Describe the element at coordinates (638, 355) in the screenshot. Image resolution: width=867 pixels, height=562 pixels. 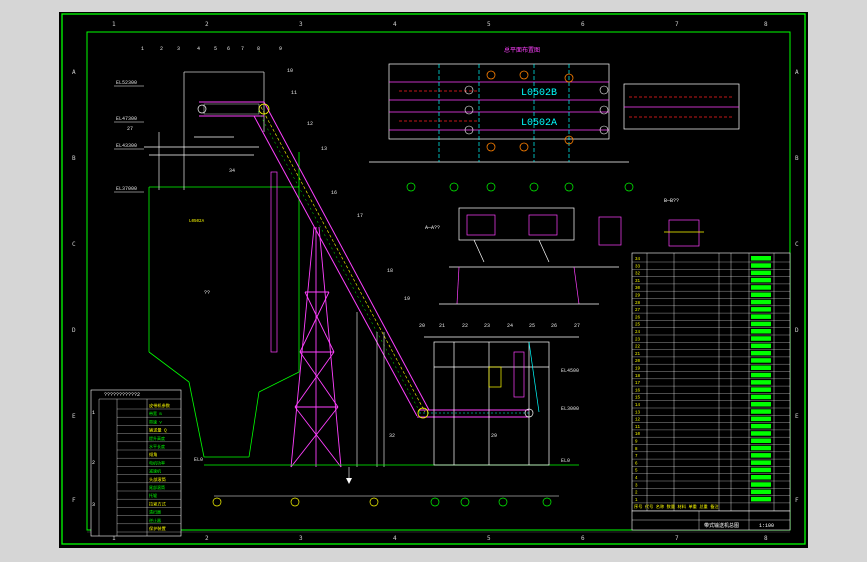
I see `table-row: 21` at that location.